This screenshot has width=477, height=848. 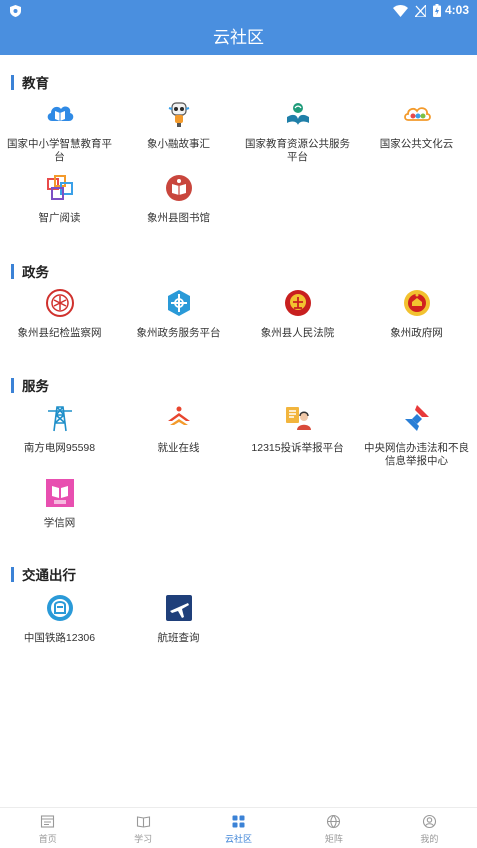 What do you see at coordinates (59, 131) in the screenshot?
I see `item-smart-education: 国家中小学智慧教育平台` at bounding box center [59, 131].